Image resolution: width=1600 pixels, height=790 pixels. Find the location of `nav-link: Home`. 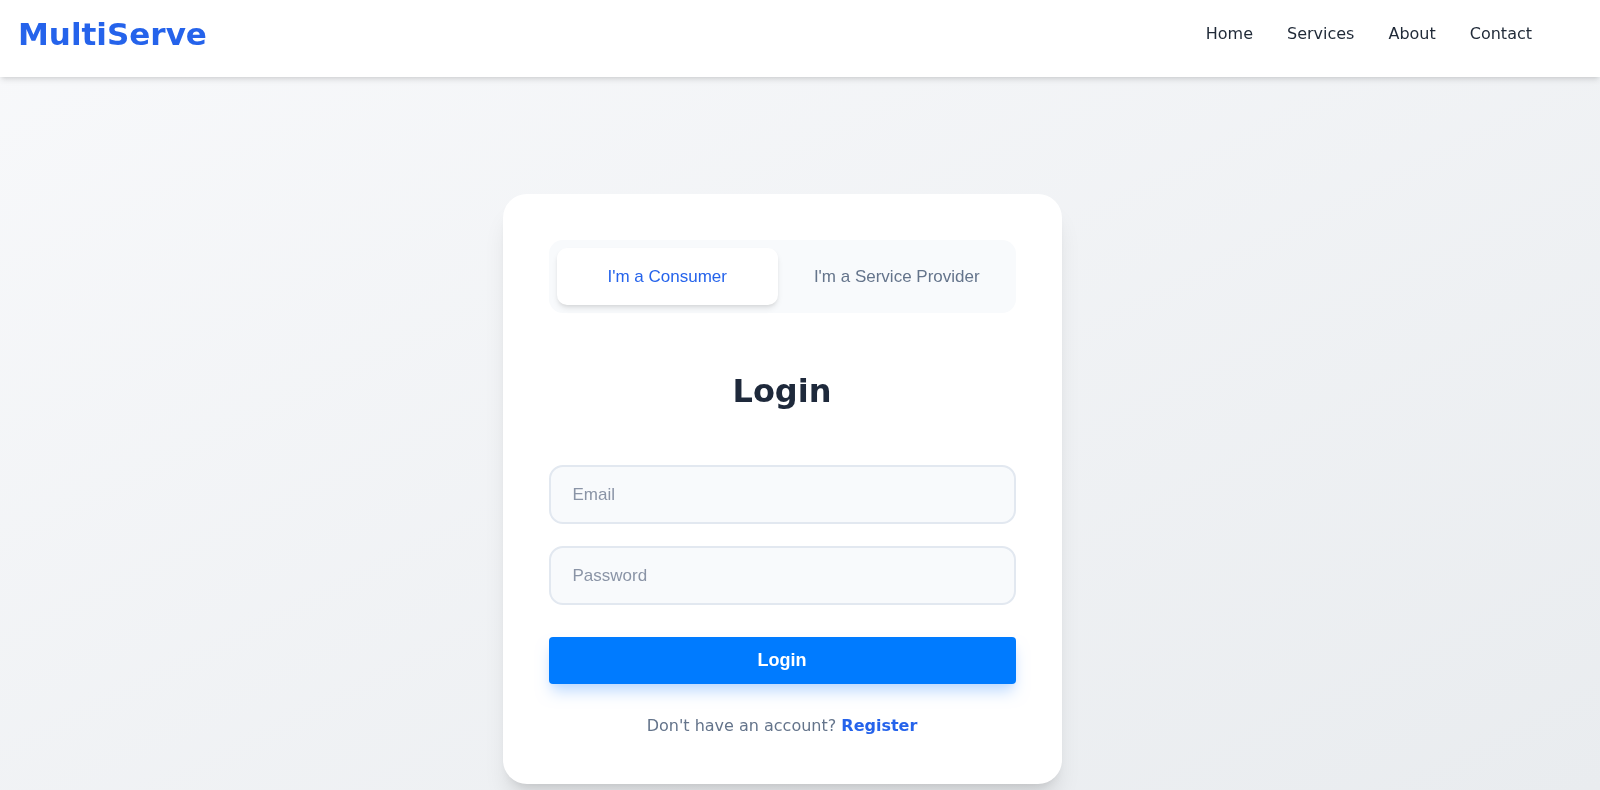

nav-link: Home is located at coordinates (1229, 34).